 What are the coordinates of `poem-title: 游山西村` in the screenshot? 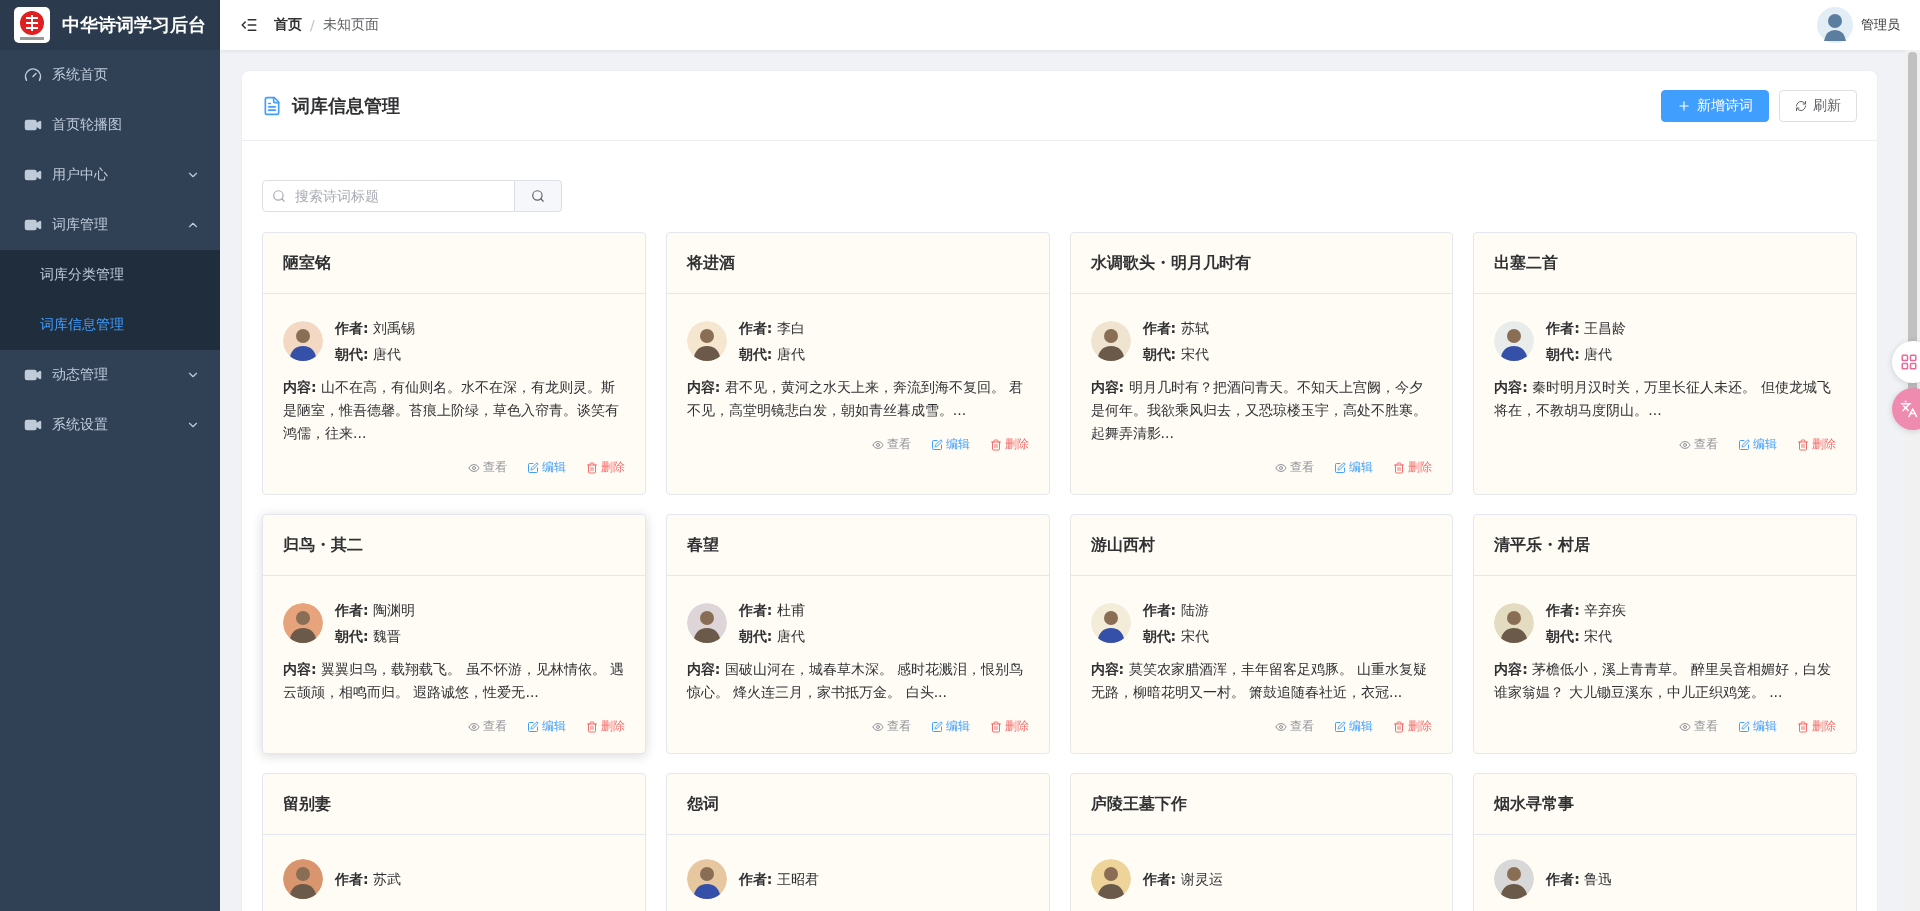 It's located at (1122, 545).